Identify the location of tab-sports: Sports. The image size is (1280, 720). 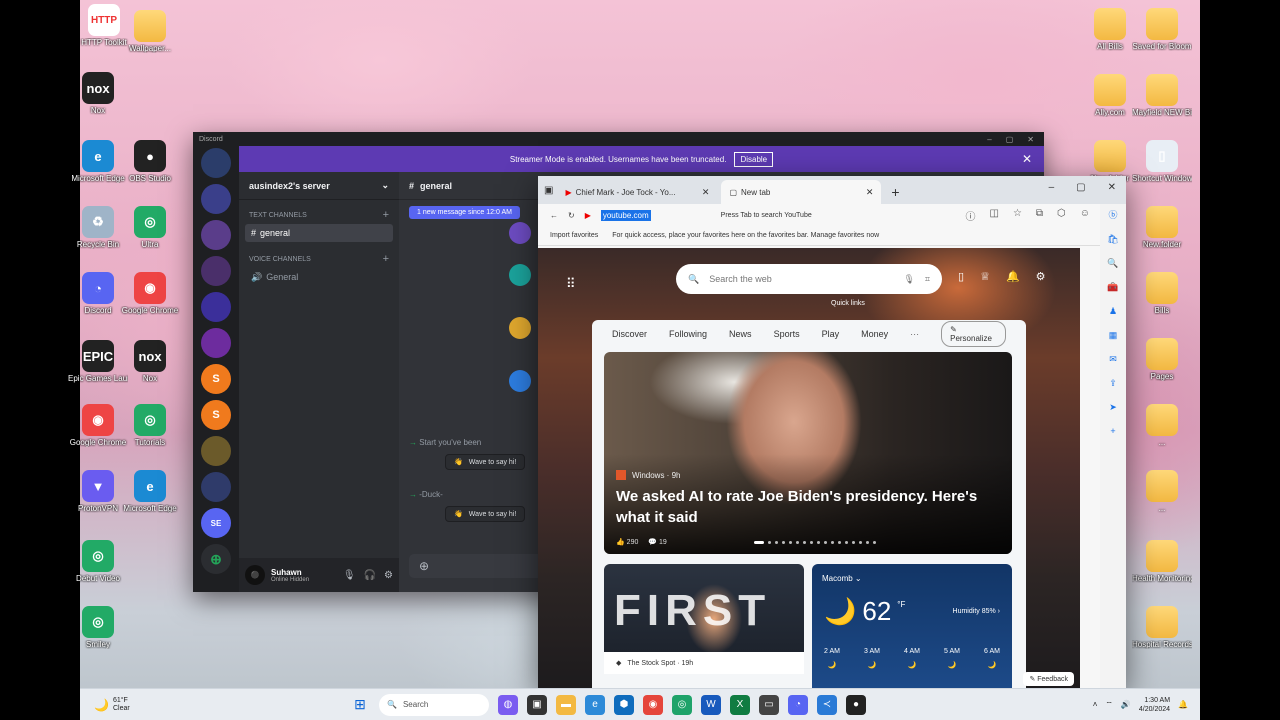
(787, 334).